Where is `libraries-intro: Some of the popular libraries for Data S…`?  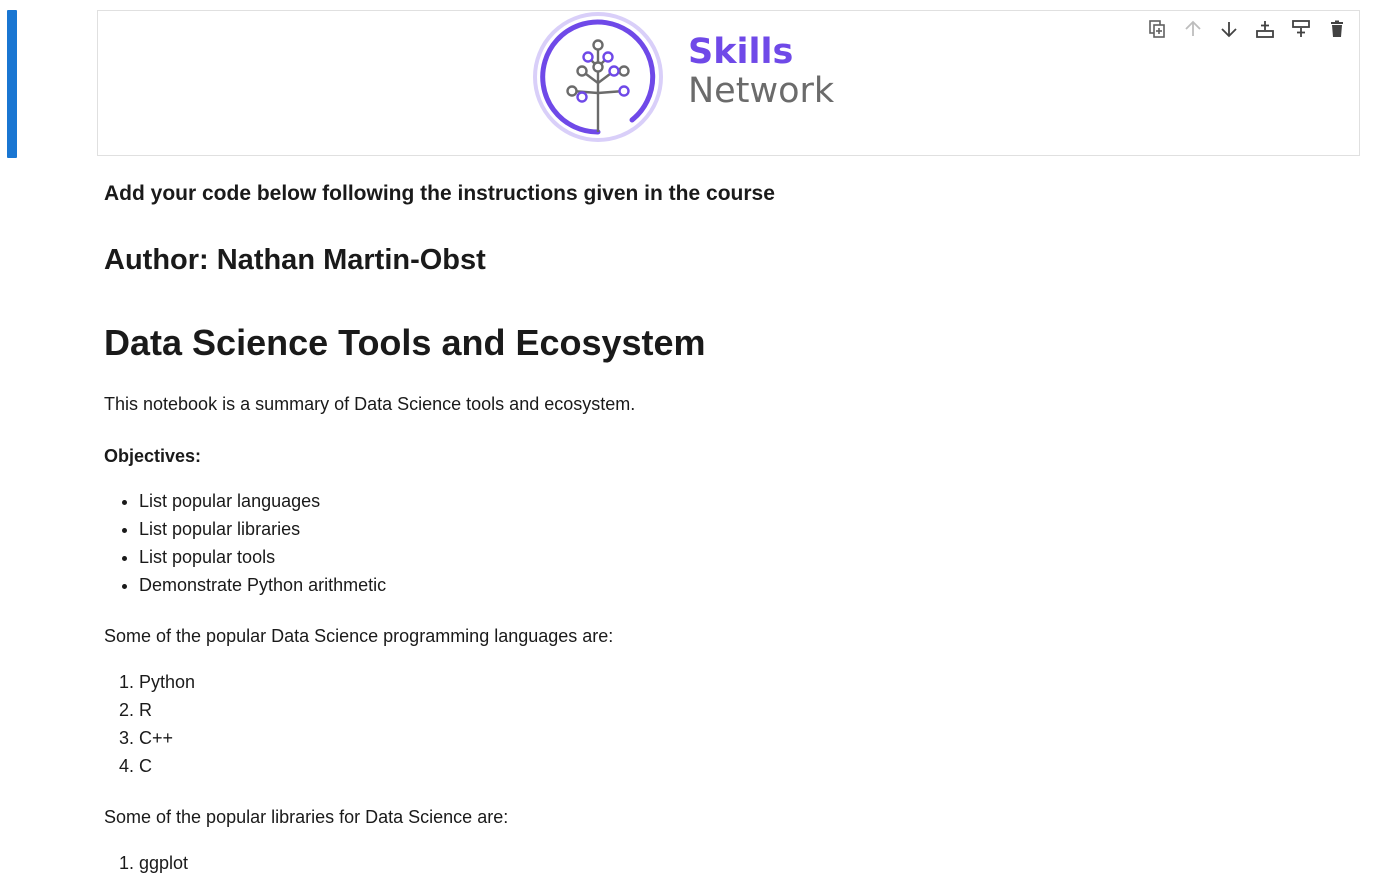
libraries-intro: Some of the popular libraries for Data S… is located at coordinates (306, 817).